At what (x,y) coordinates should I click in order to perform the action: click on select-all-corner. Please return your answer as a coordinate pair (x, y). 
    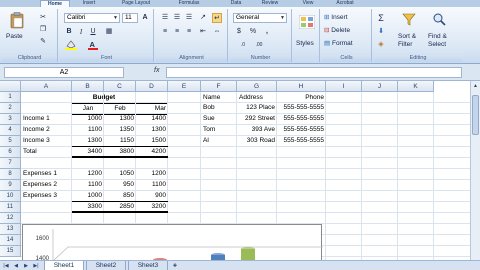
    Looking at the image, I should click on (10, 86).